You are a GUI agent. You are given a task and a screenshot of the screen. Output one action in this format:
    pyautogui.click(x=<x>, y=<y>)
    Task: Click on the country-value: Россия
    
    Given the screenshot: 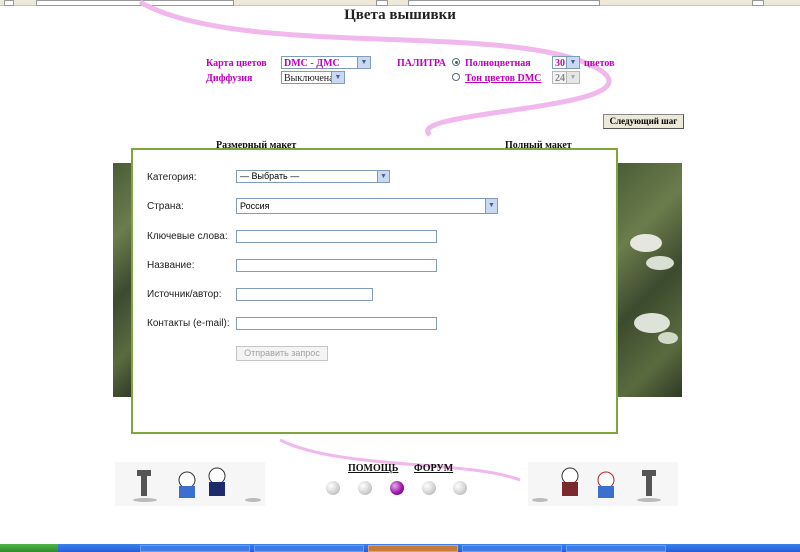 What is the action you would take?
    pyautogui.click(x=255, y=206)
    